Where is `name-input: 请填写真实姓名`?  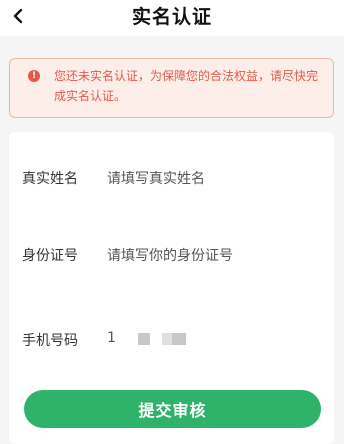 name-input: 请填写真实姓名 is located at coordinates (156, 178).